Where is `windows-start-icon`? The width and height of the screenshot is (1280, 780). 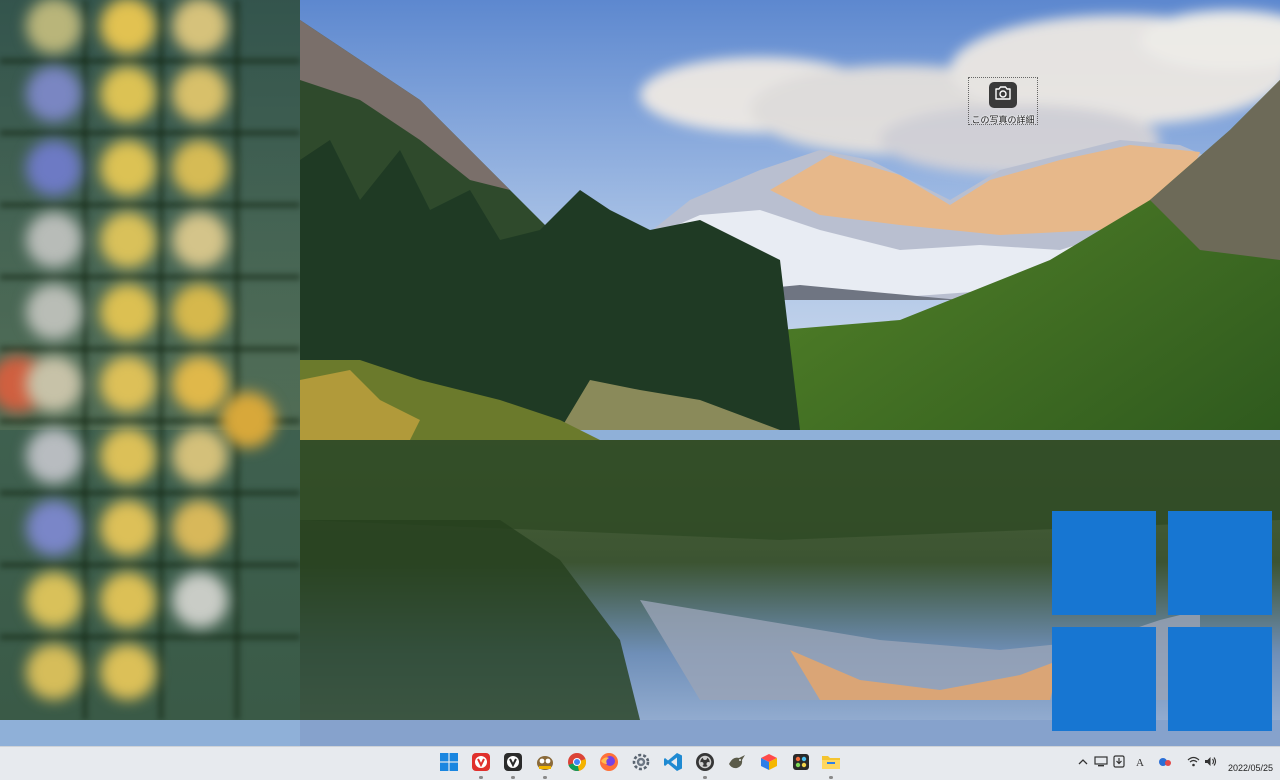 windows-start-icon is located at coordinates (449, 764).